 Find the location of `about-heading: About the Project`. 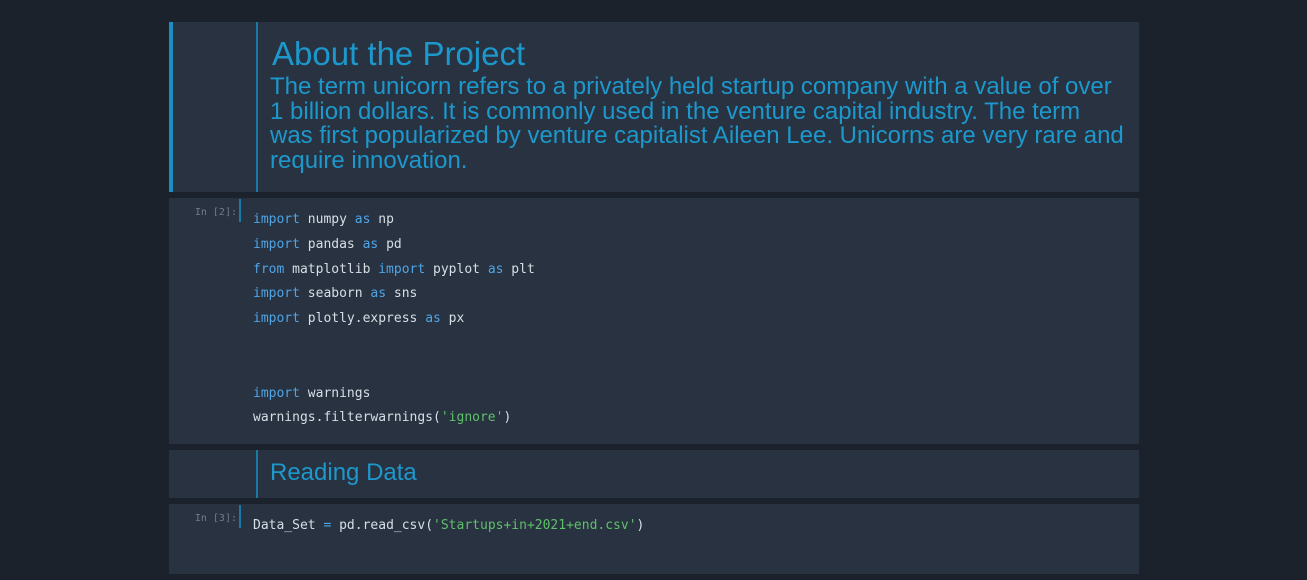

about-heading: About the Project is located at coordinates (399, 53).